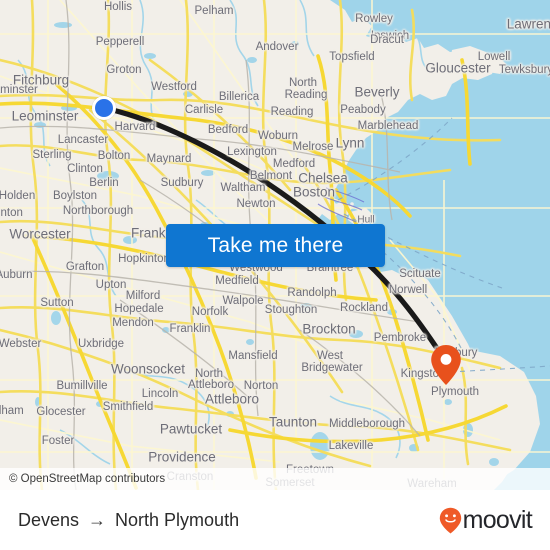 Image resolution: width=550 pixels, height=550 pixels. Describe the element at coordinates (97, 520) in the screenshot. I see `arrow-right-icon: →` at that location.